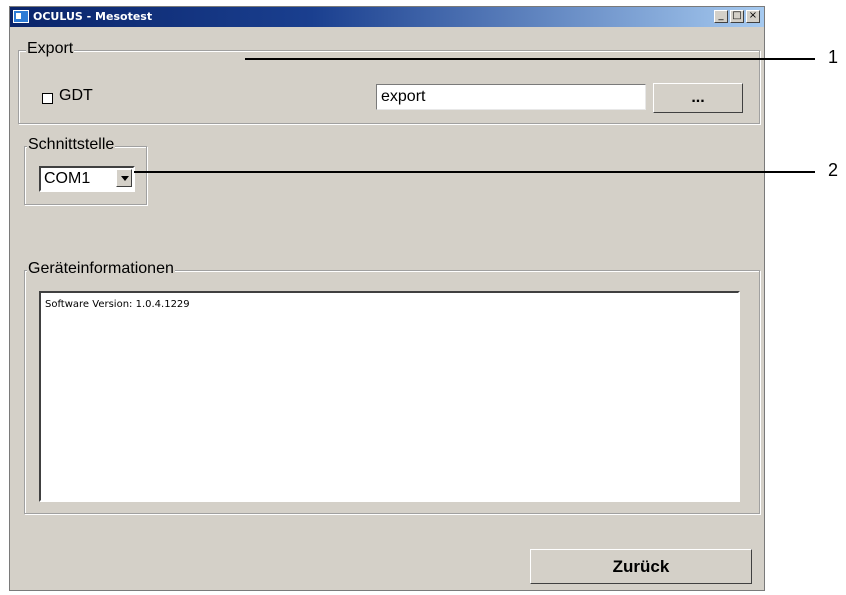 The width and height of the screenshot is (846, 595). Describe the element at coordinates (511, 97) in the screenshot. I see `export-path-input: export` at that location.